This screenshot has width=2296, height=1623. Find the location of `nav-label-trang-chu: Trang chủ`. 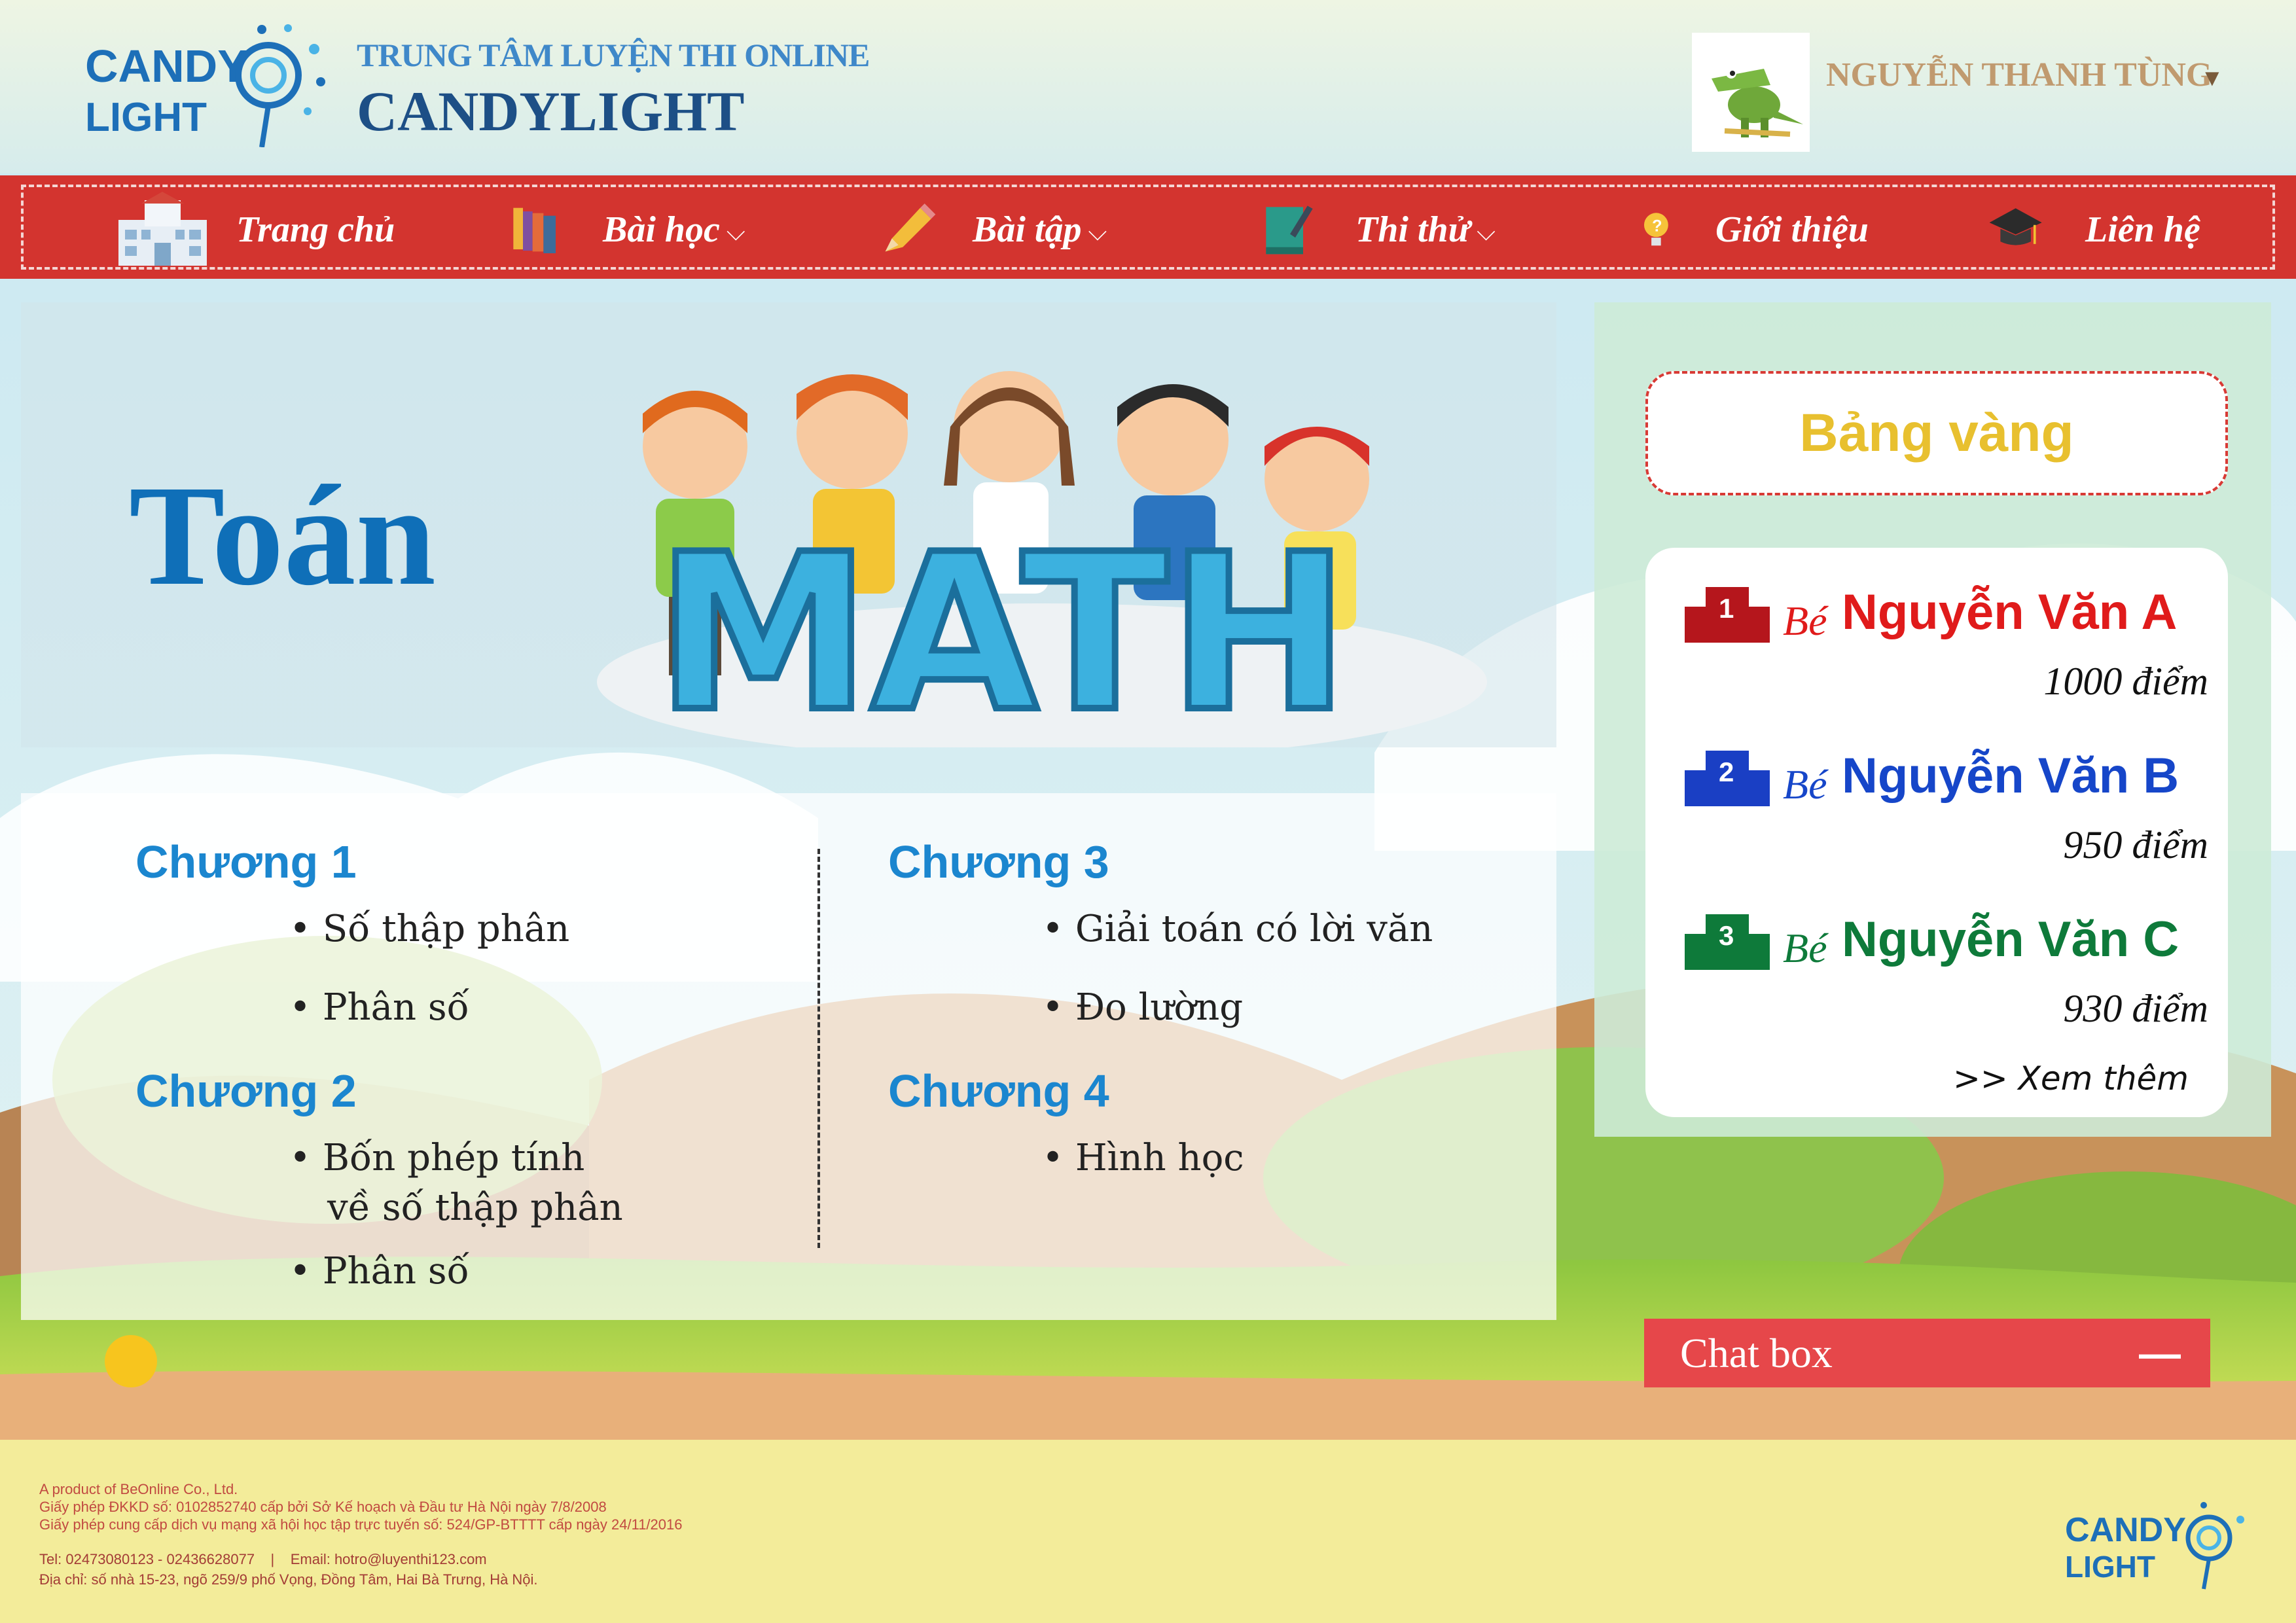

nav-label-trang-chu: Trang chủ is located at coordinates (315, 230).